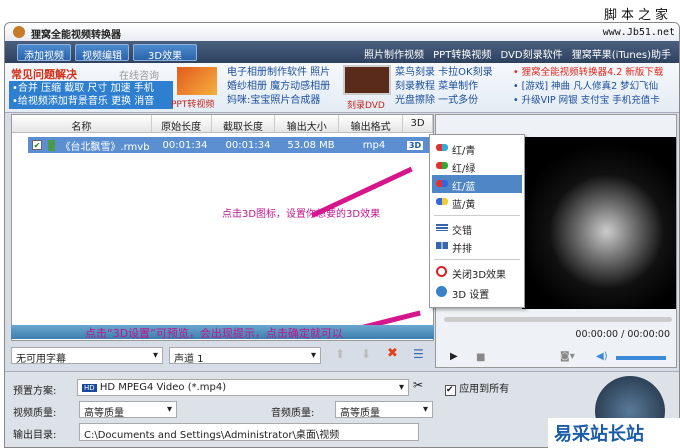 The image size is (680, 448). What do you see at coordinates (35, 435) in the screenshot?
I see `output-dir-label: 输出目录:` at bounding box center [35, 435].